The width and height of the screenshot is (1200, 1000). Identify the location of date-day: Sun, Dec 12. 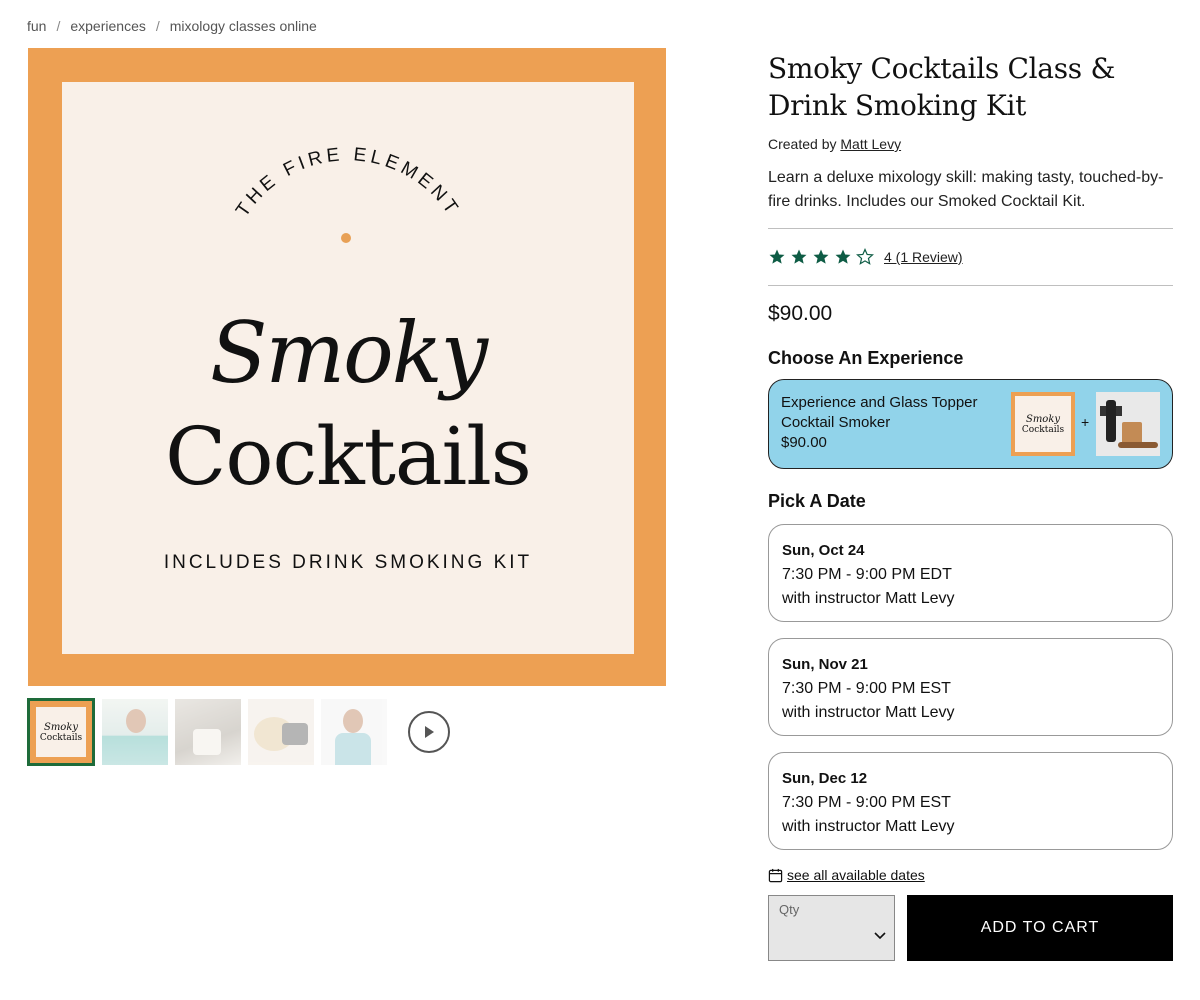
(825, 778).